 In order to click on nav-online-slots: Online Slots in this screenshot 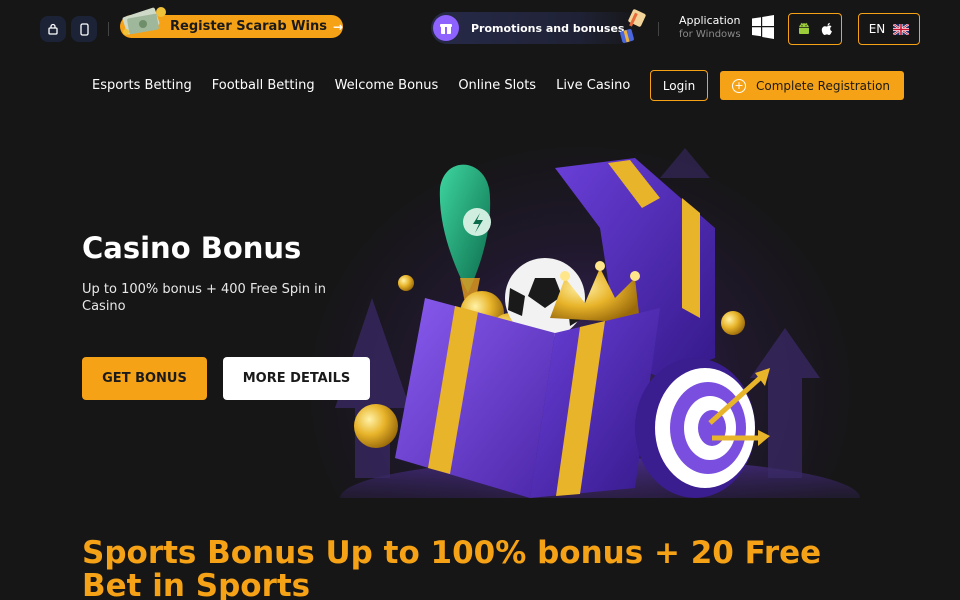, I will do `click(497, 85)`.